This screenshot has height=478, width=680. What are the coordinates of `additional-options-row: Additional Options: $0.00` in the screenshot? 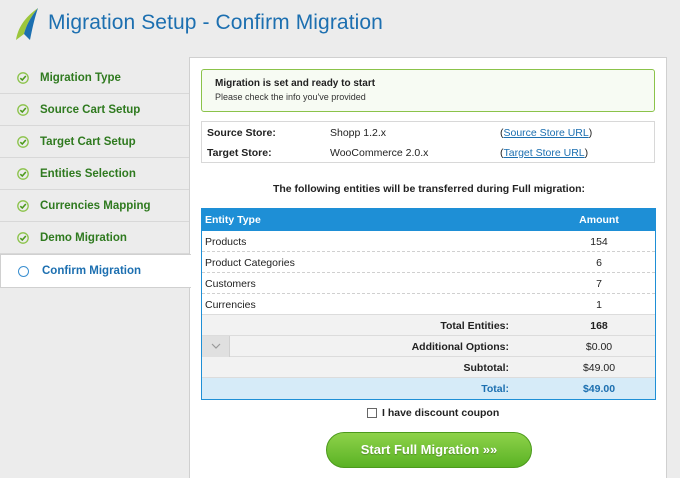 It's located at (428, 346).